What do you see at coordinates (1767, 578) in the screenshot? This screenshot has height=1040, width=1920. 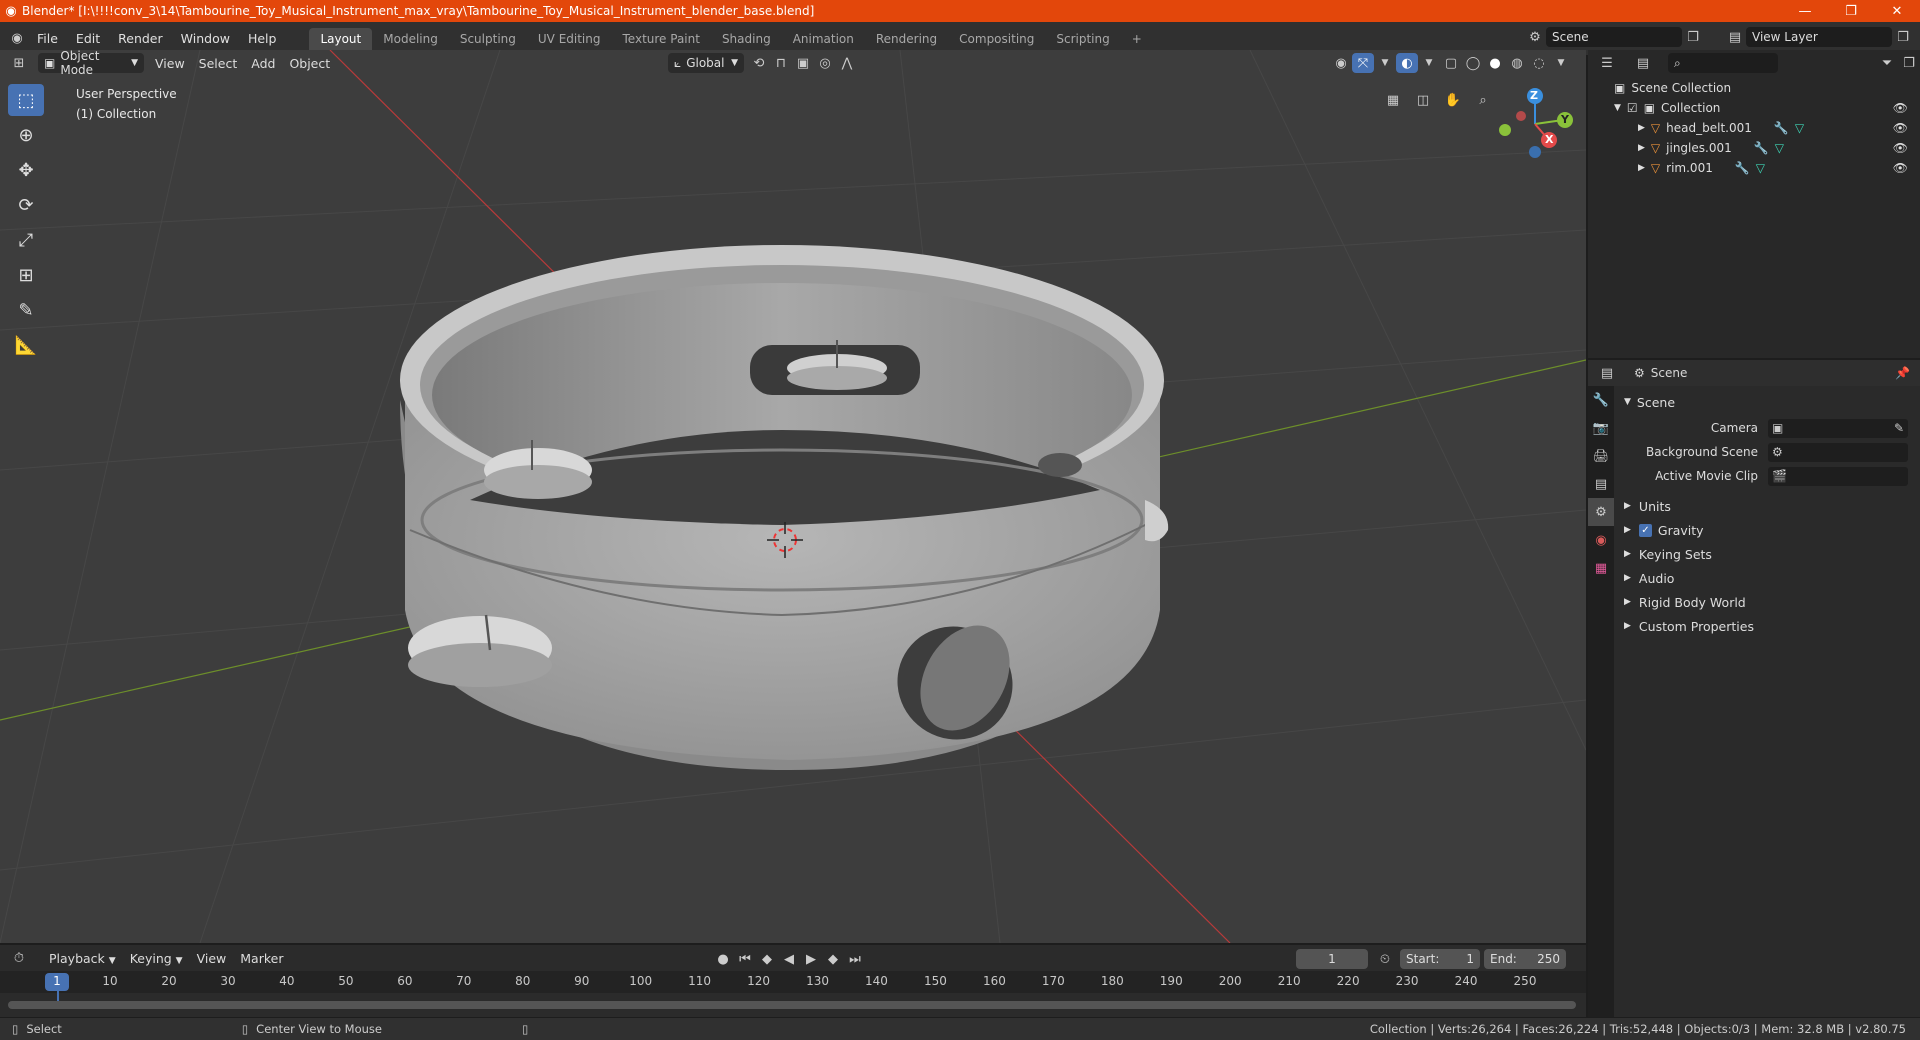 I see `audio-panel: ▶ Audio` at bounding box center [1767, 578].